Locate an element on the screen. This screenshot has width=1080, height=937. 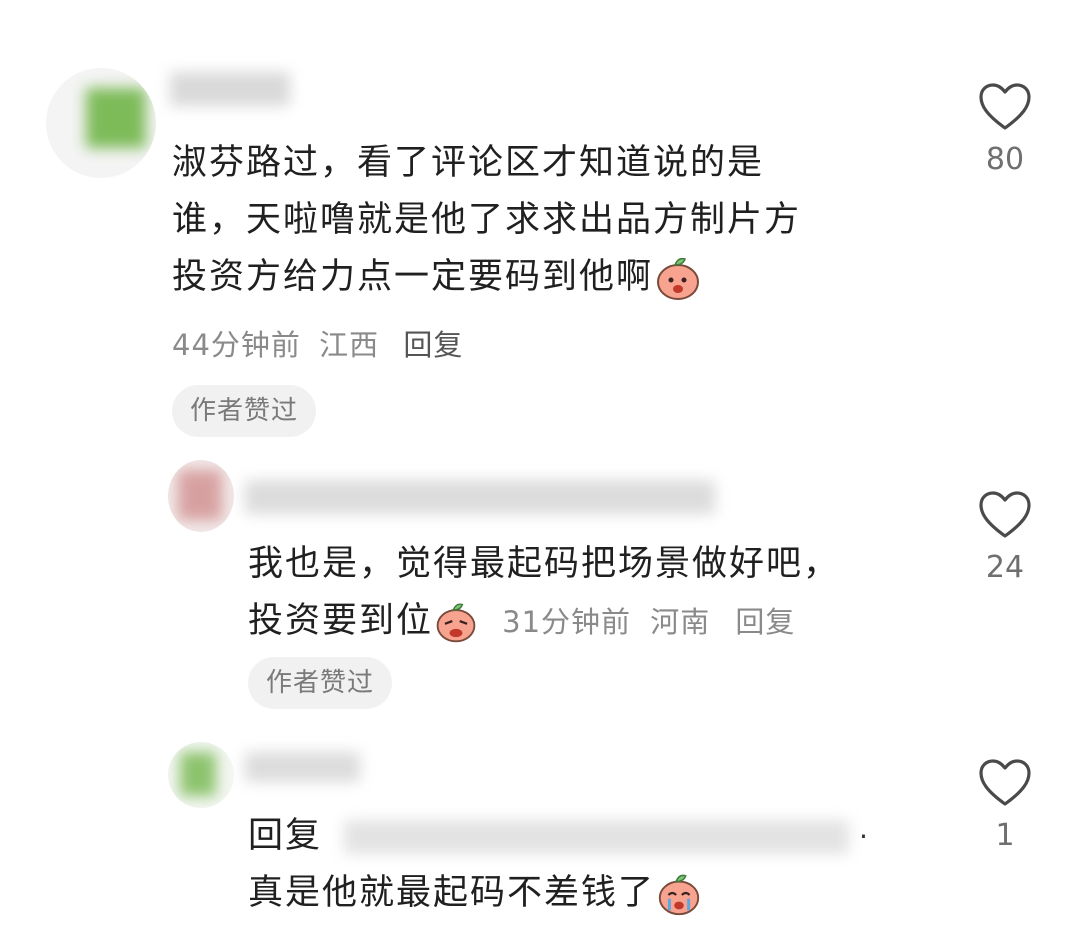
like-count: 80 is located at coordinates (1005, 159).